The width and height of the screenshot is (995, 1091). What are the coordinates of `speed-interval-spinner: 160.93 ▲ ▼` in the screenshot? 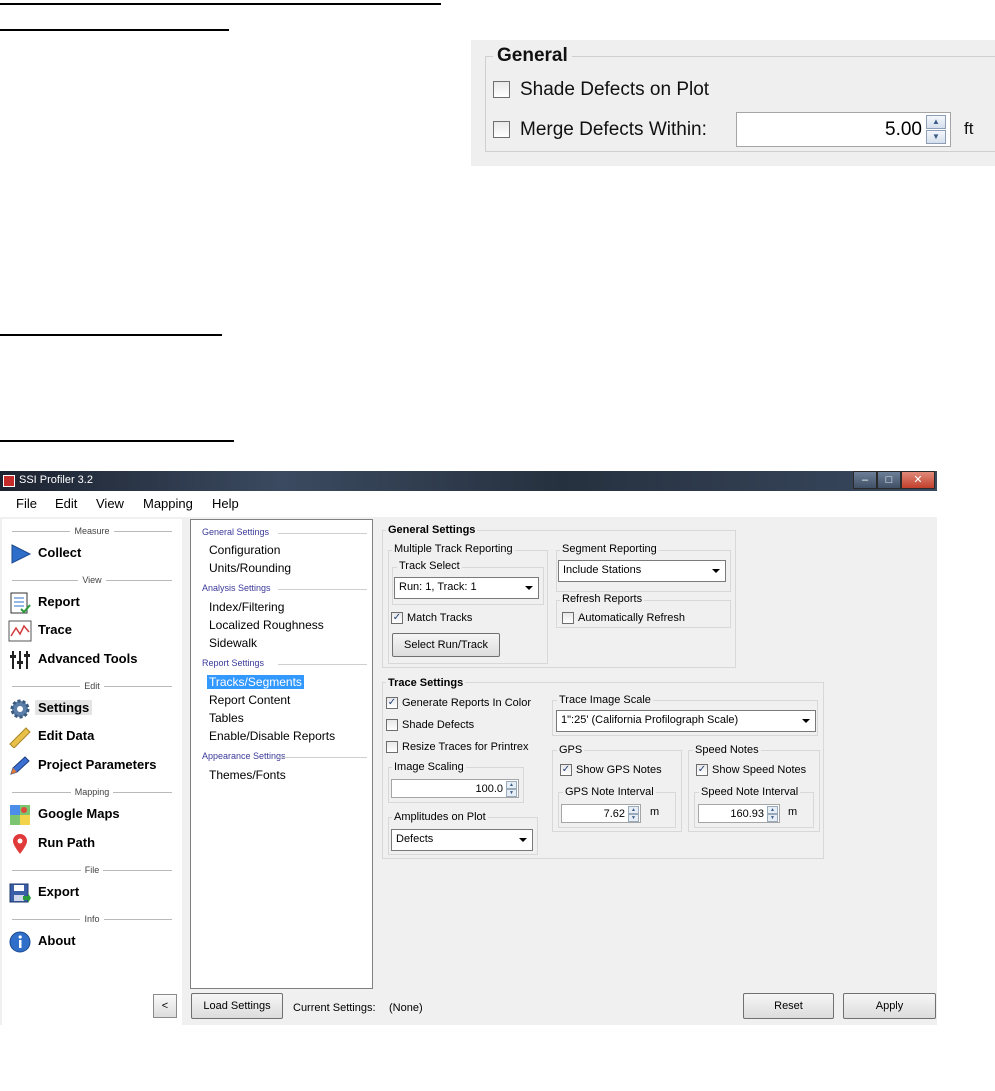 It's located at (739, 813).